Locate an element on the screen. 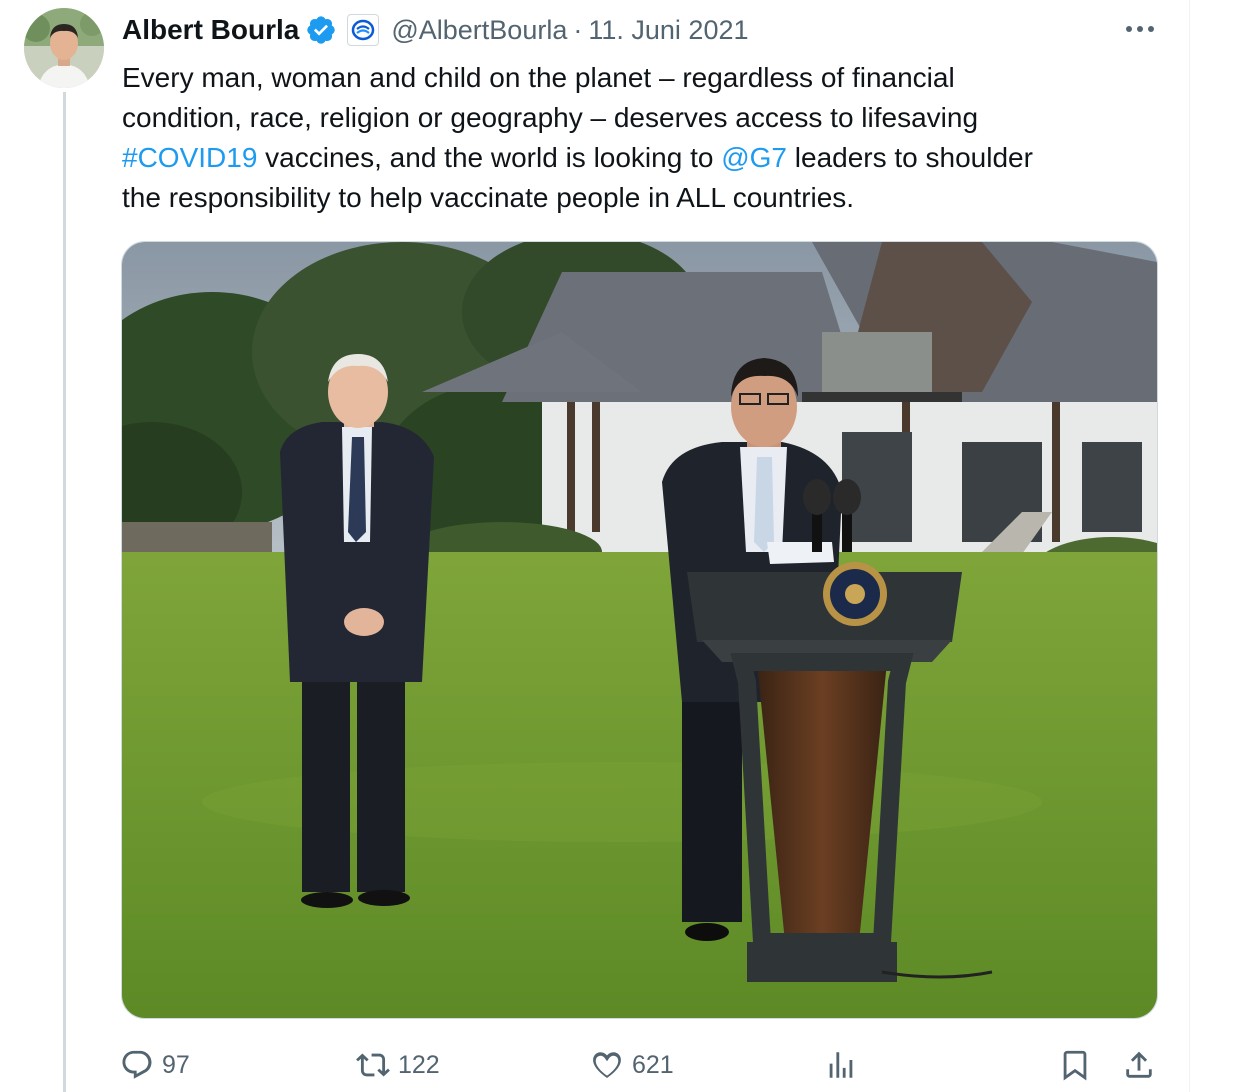  thread-line is located at coordinates (64, 592).